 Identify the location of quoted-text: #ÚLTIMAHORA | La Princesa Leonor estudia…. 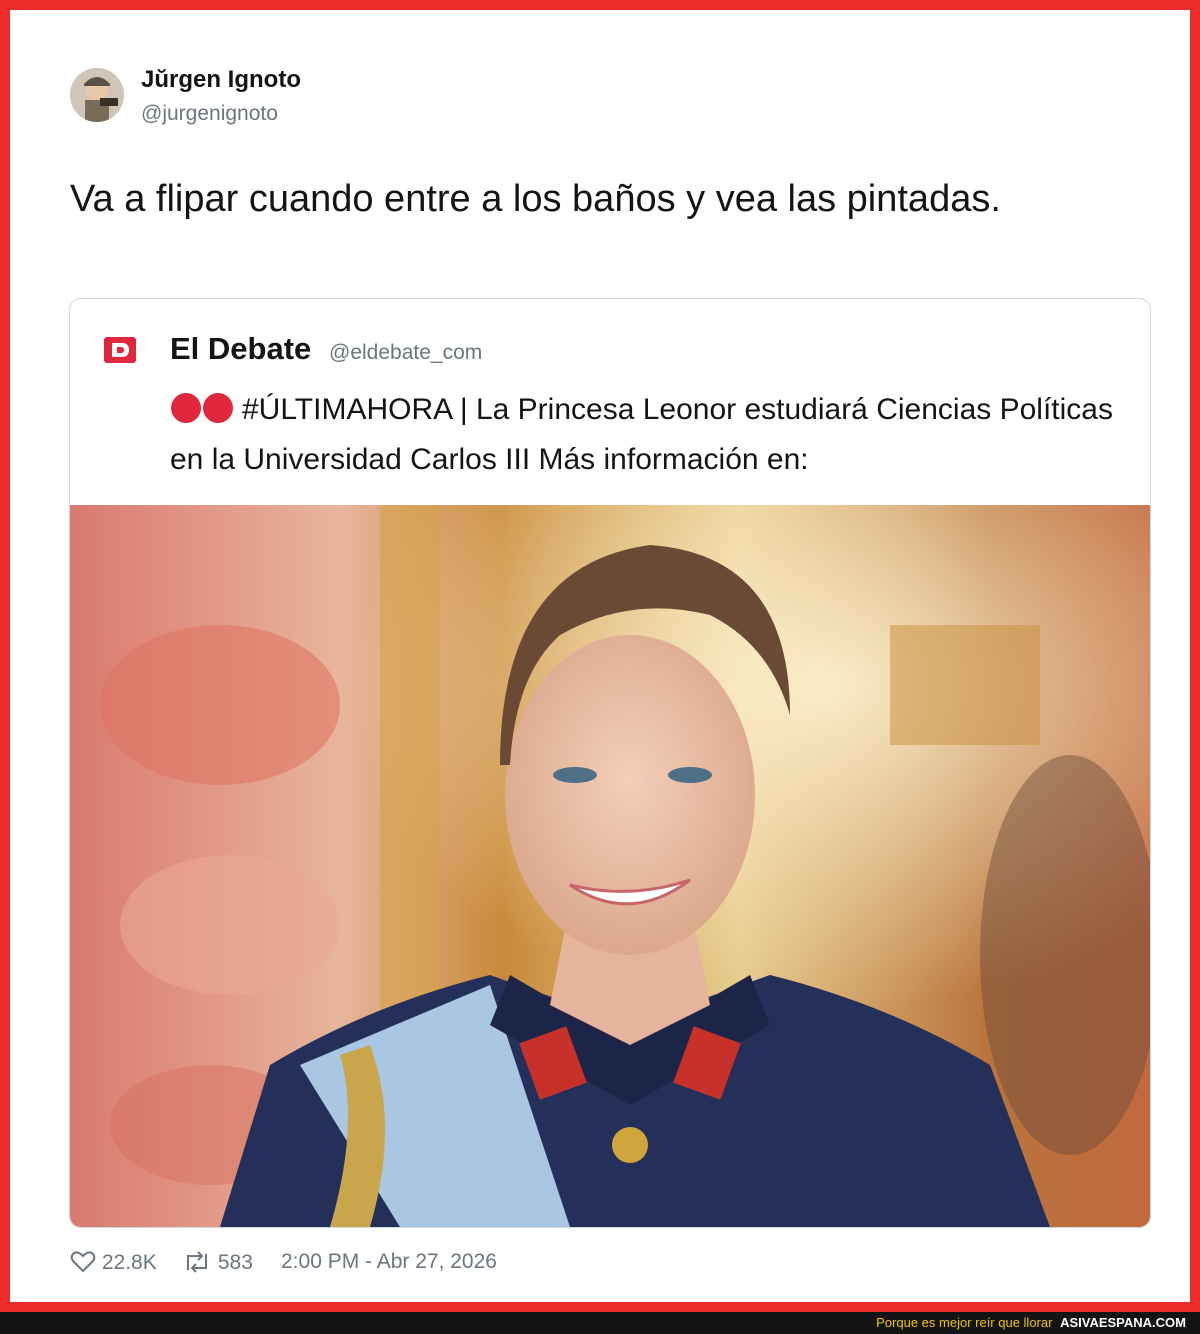
(650, 435).